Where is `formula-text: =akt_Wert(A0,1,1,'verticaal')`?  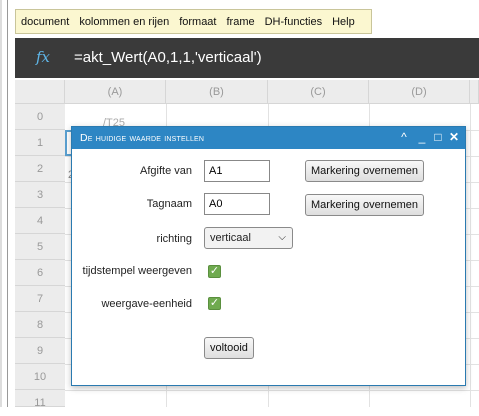
formula-text: =akt_Wert(A0,1,1,'verticaal') is located at coordinates (168, 57).